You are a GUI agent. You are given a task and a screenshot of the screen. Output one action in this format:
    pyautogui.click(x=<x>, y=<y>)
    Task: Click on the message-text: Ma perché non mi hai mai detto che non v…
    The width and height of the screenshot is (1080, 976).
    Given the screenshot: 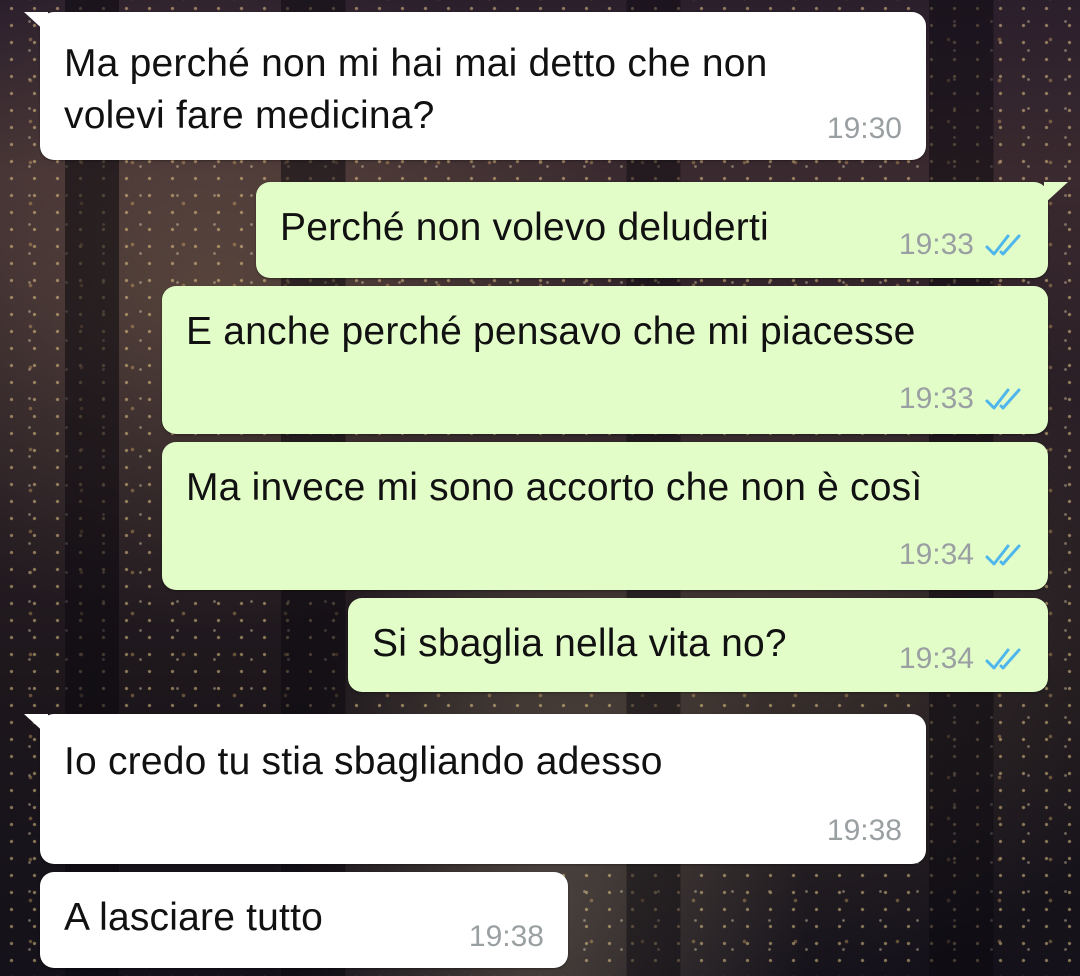 What is the action you would take?
    pyautogui.click(x=416, y=90)
    